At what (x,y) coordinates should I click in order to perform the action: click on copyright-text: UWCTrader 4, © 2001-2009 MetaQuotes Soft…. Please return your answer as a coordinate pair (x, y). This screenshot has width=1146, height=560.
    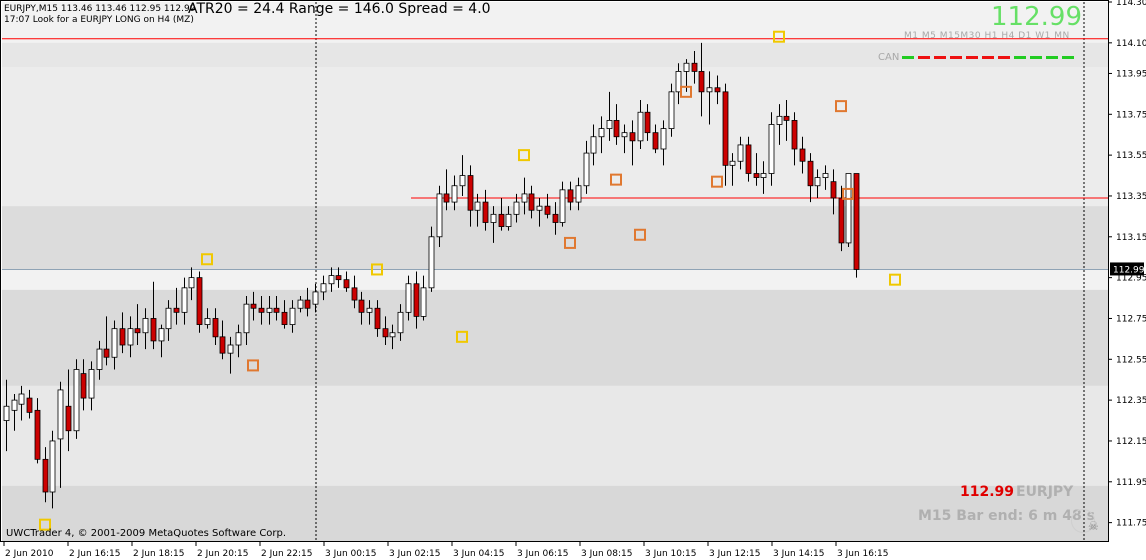
    Looking at the image, I should click on (146, 533).